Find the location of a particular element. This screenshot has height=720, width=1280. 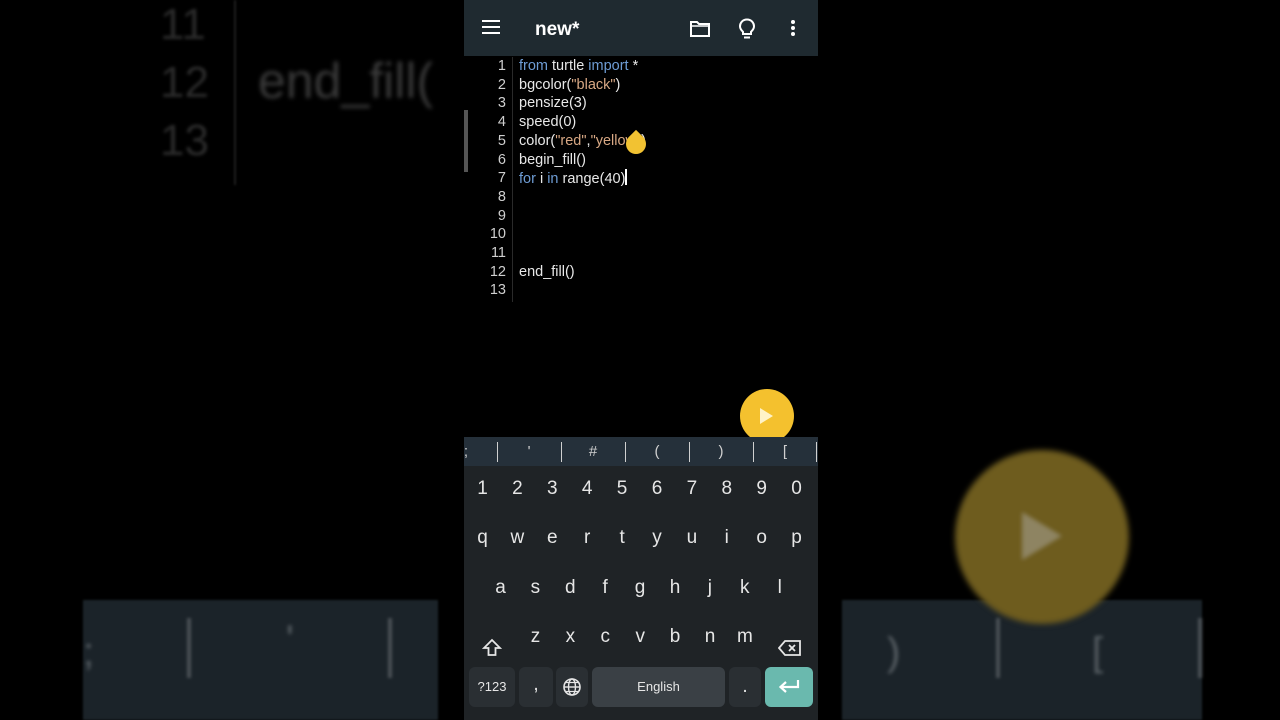

code-line: 8 is located at coordinates (641, 197).